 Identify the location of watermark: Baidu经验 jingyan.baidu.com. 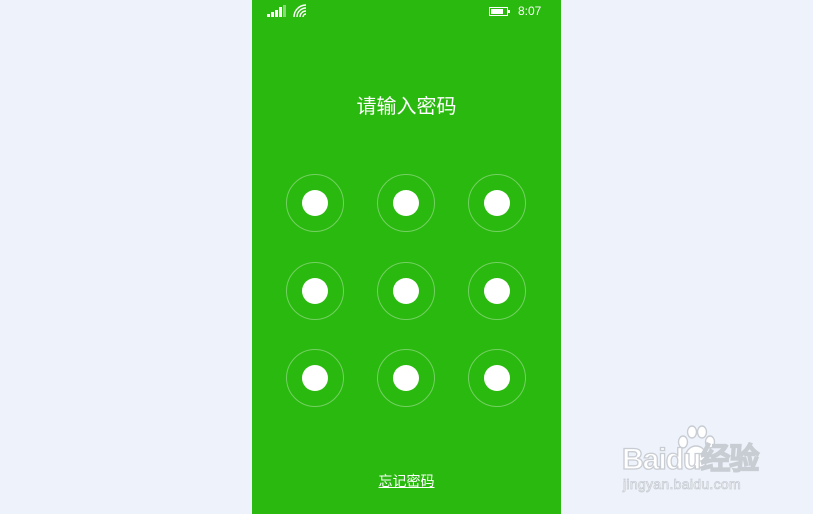
(696, 459).